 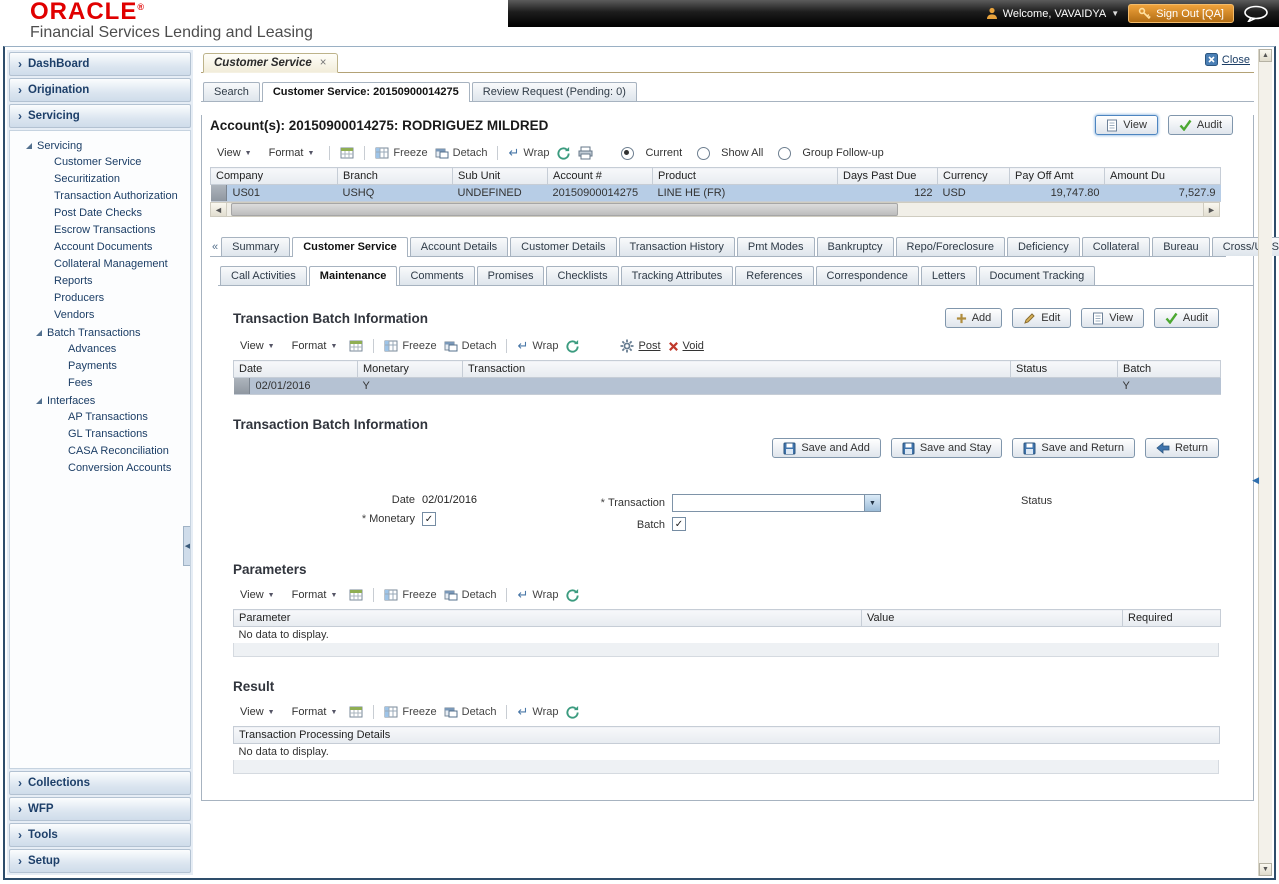 I want to click on tab-correspondence: Correspondence, so click(x=867, y=275).